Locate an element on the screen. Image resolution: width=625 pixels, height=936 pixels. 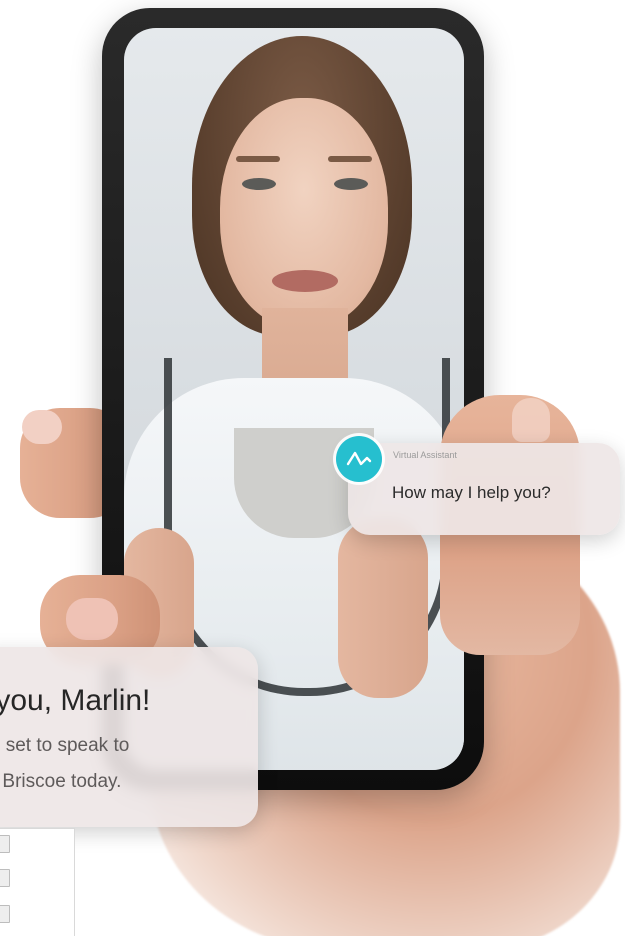
assistant-avatar is located at coordinates (359, 459).